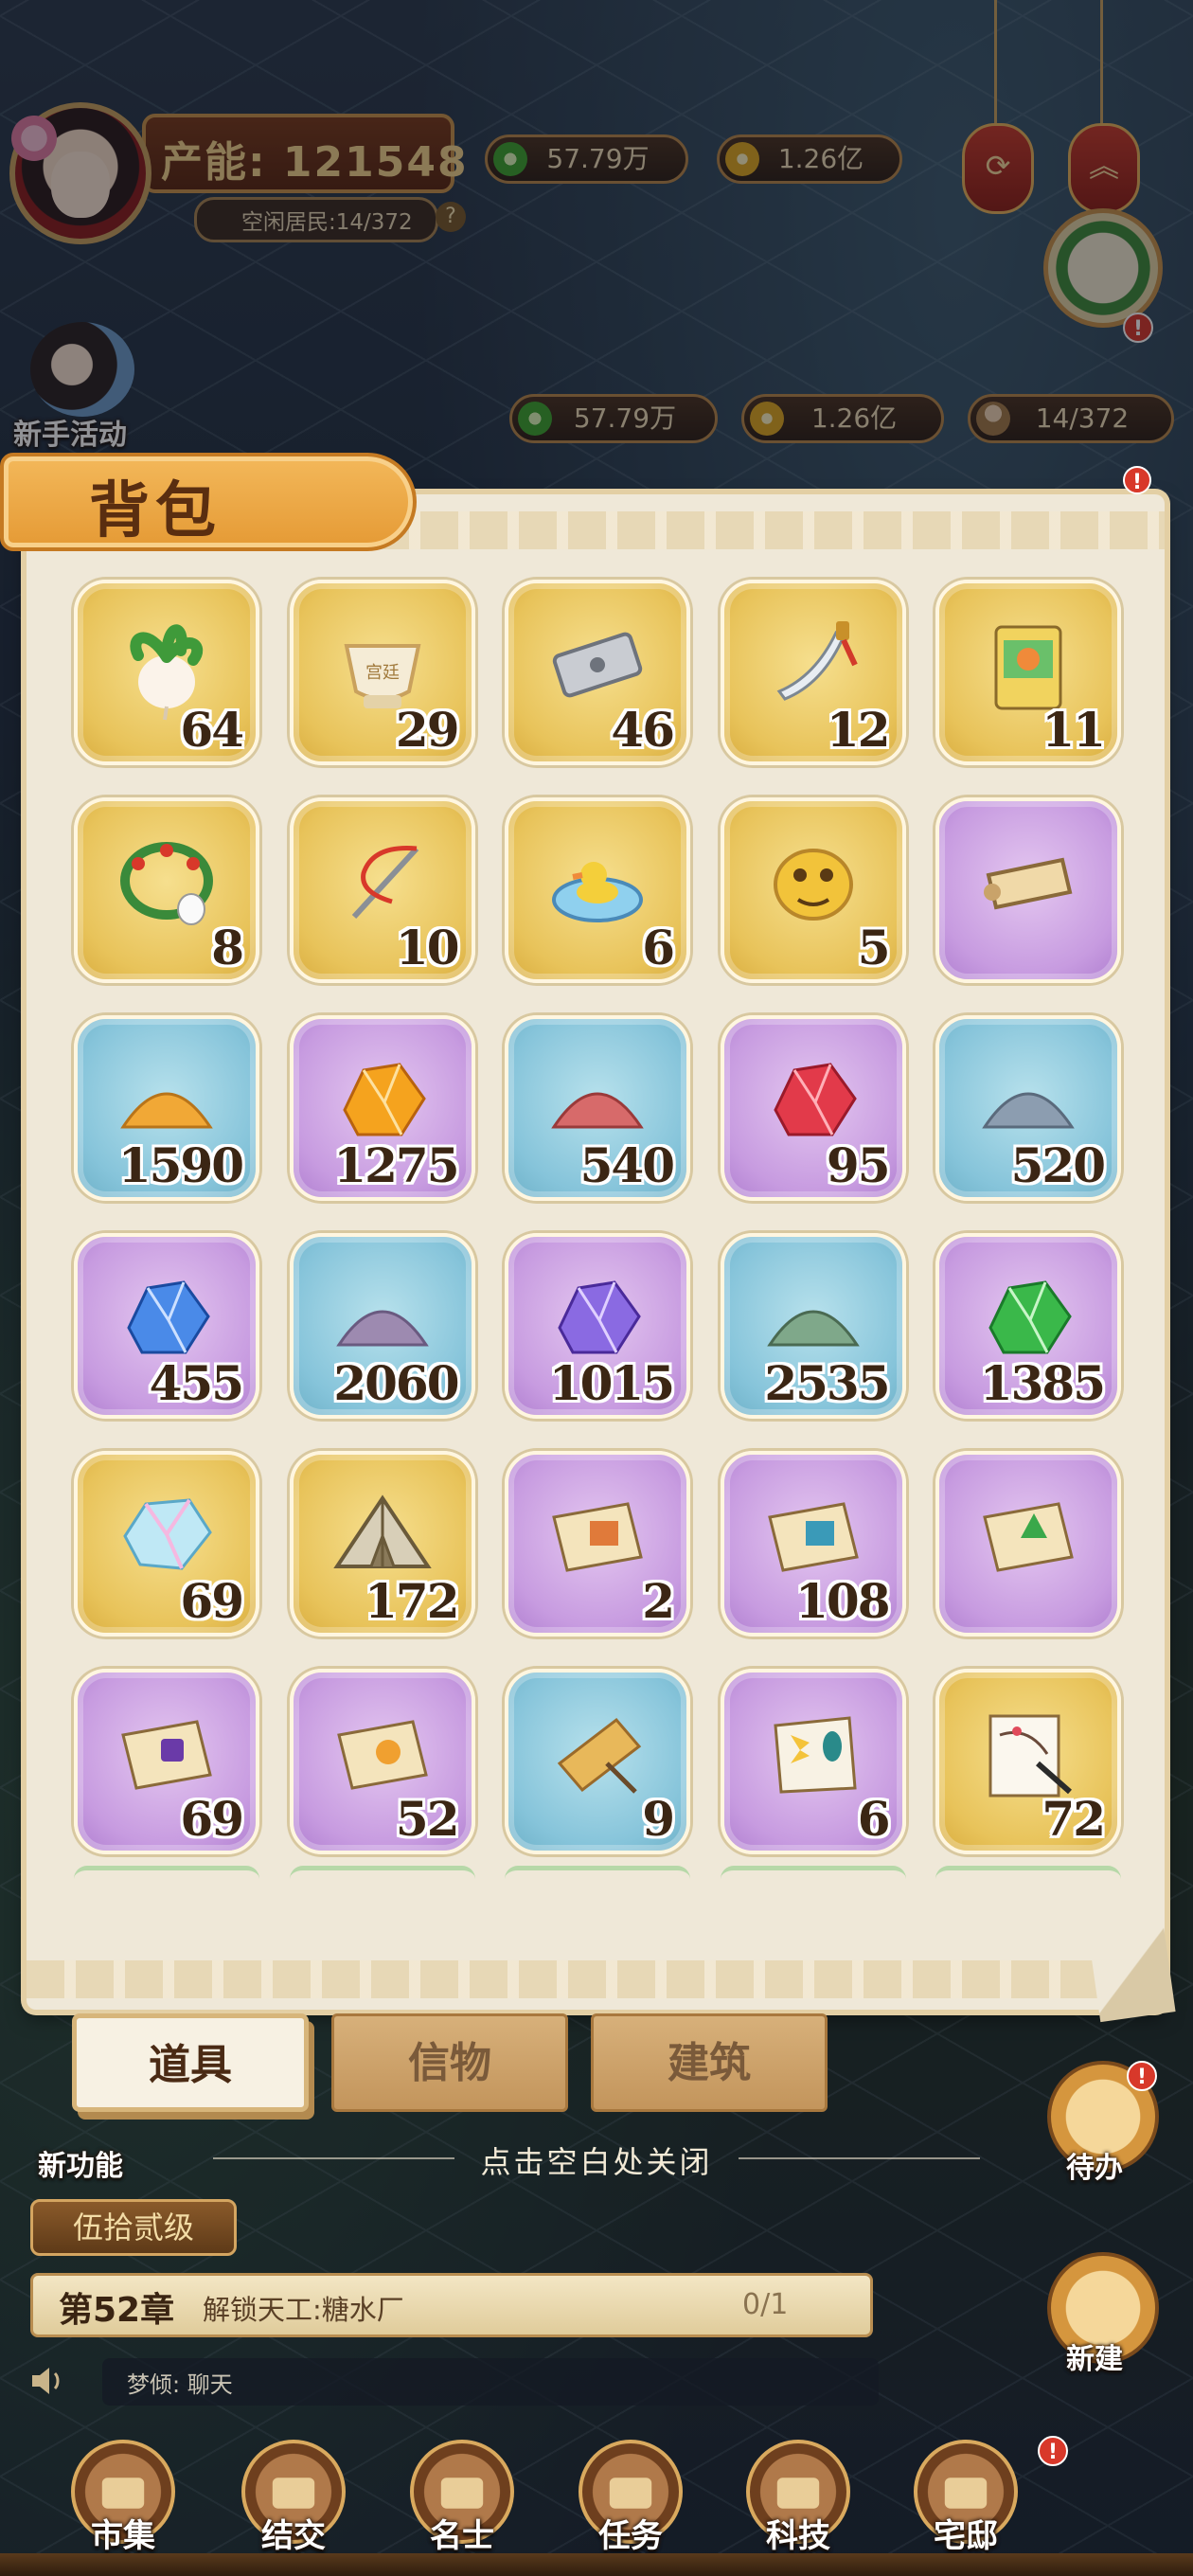  What do you see at coordinates (166, 884) in the screenshot?
I see `flower-wreath-bird-icon` at bounding box center [166, 884].